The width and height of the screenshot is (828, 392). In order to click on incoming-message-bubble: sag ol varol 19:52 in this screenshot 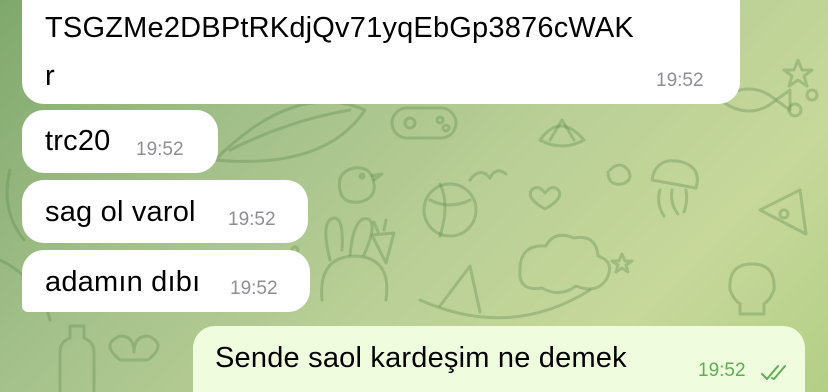, I will do `click(165, 211)`.